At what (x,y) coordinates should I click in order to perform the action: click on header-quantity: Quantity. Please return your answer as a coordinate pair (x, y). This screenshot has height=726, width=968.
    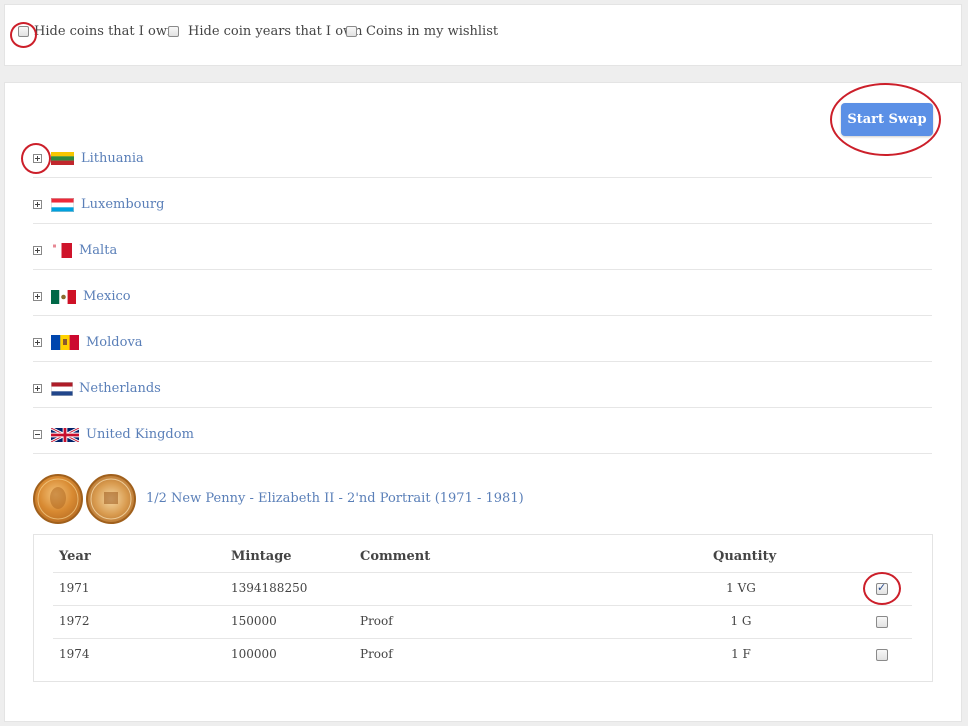
    Looking at the image, I should click on (745, 556).